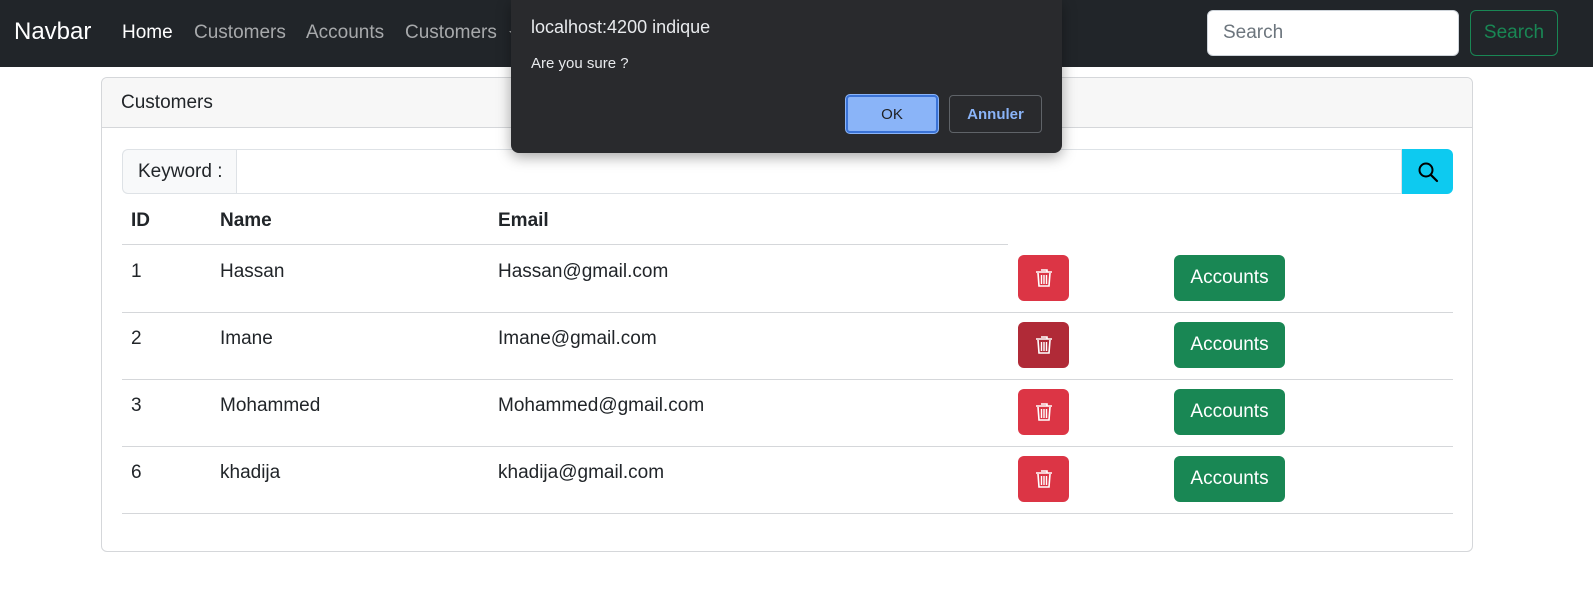 This screenshot has width=1593, height=602. I want to click on keyword-search-button, so click(1427, 171).